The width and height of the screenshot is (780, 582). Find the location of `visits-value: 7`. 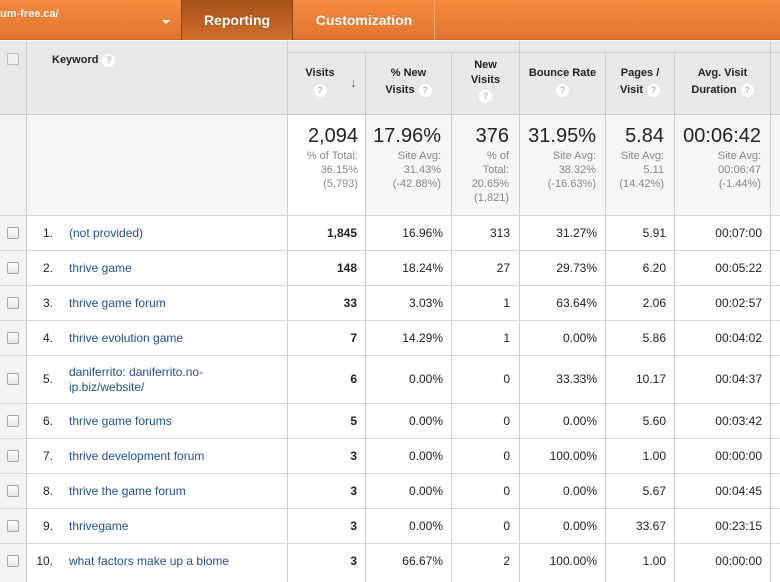

visits-value: 7 is located at coordinates (353, 338).